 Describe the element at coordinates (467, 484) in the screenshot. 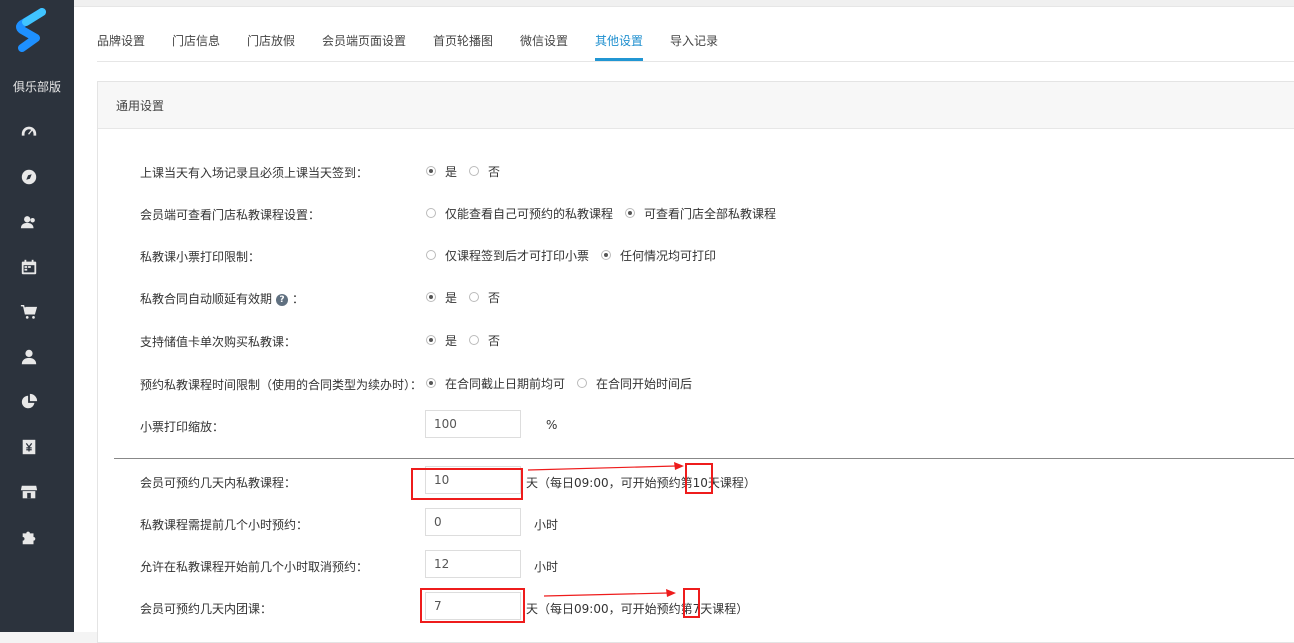

I see `annotation-box-private-days` at that location.